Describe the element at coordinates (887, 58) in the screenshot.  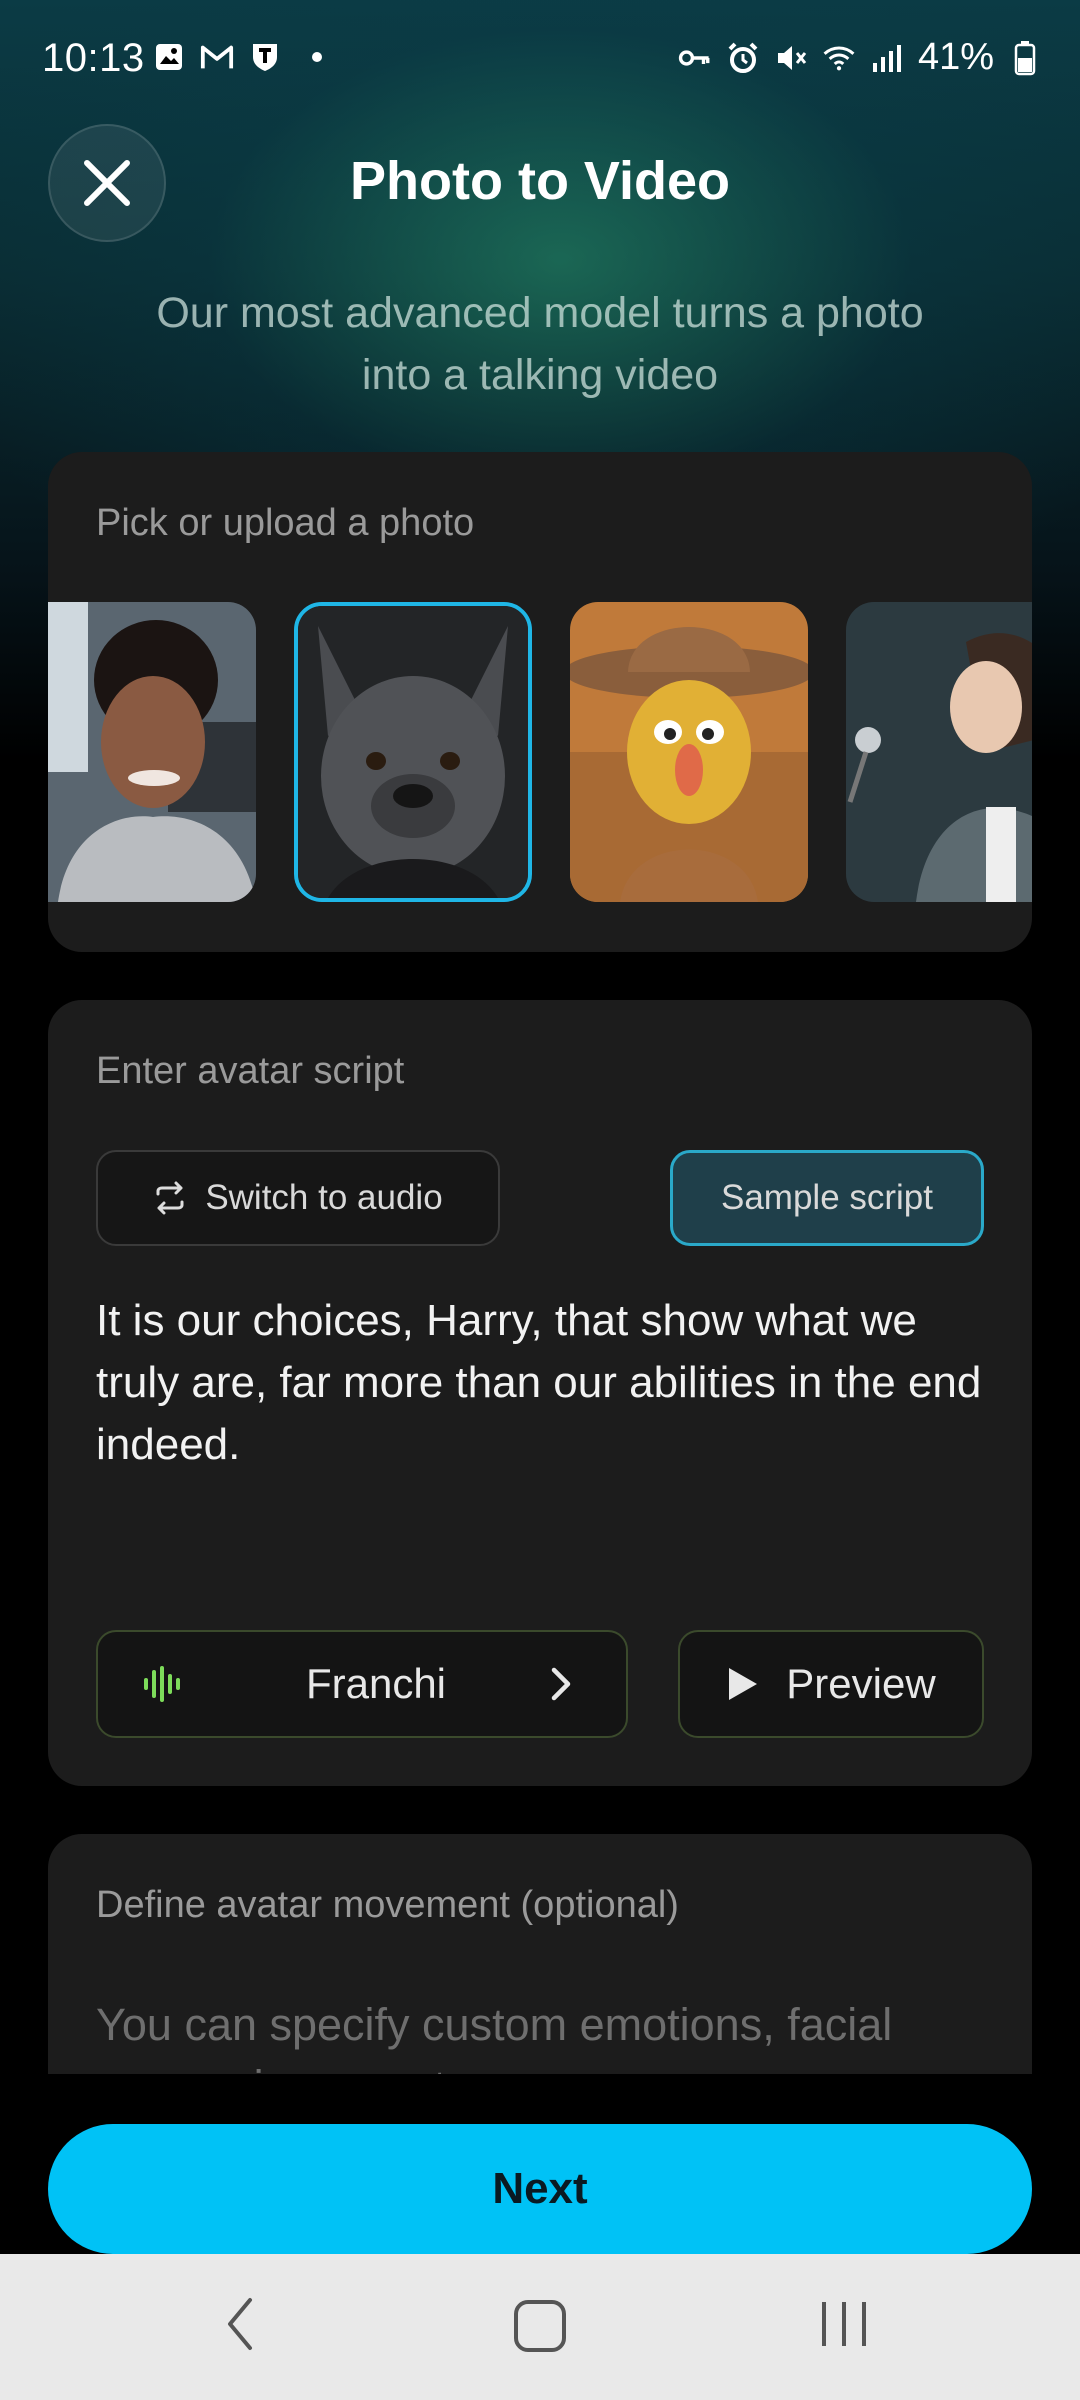
I see `signal-icon` at that location.